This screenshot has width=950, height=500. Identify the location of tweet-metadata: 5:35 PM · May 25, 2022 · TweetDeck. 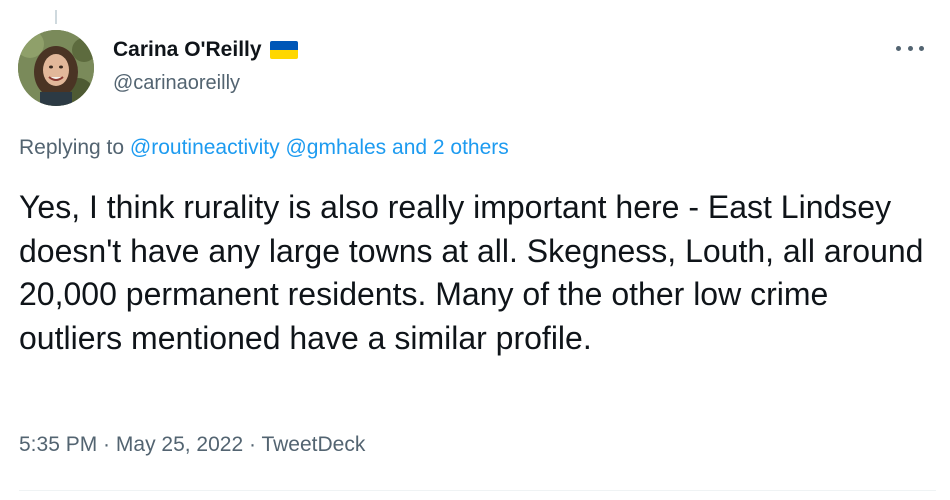
(192, 445).